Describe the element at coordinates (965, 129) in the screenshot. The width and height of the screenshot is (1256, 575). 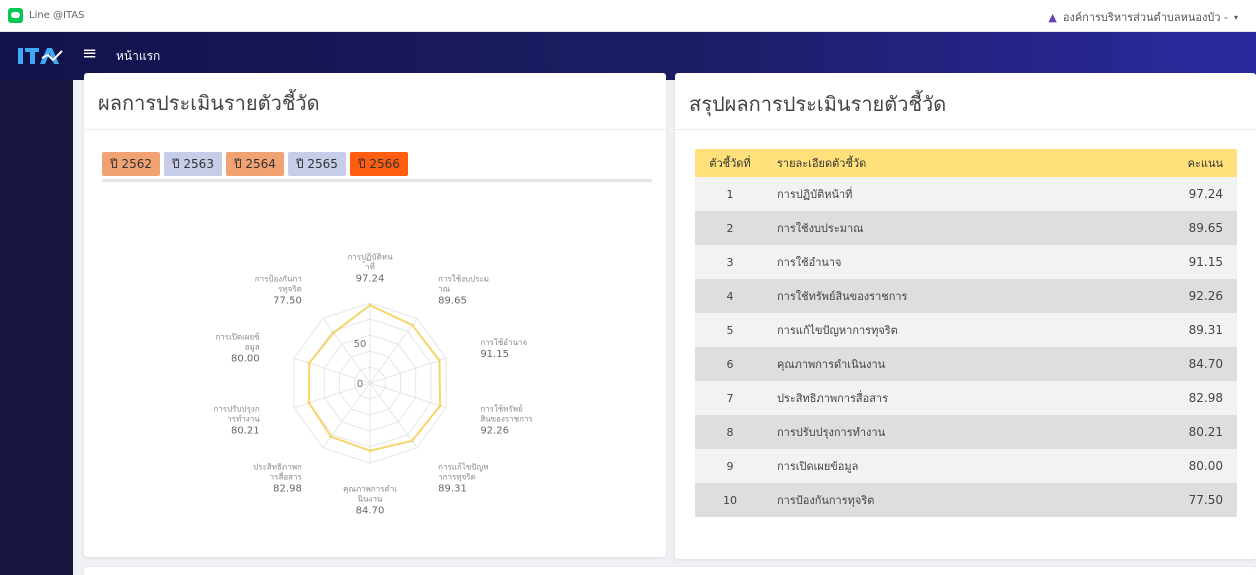
I see `divider` at that location.